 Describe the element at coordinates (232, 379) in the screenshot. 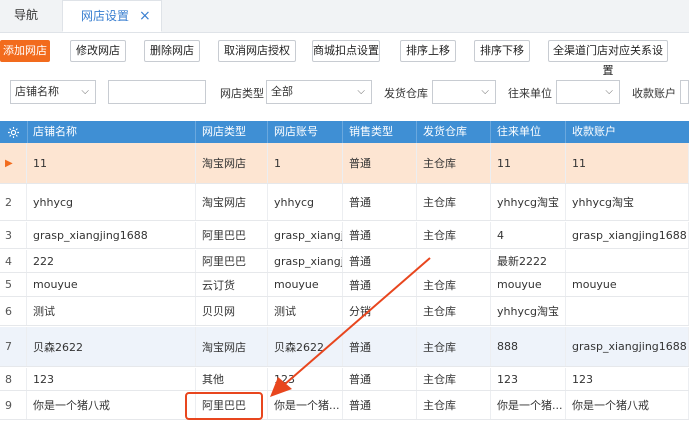

I see `cell-store-type: 其他` at that location.